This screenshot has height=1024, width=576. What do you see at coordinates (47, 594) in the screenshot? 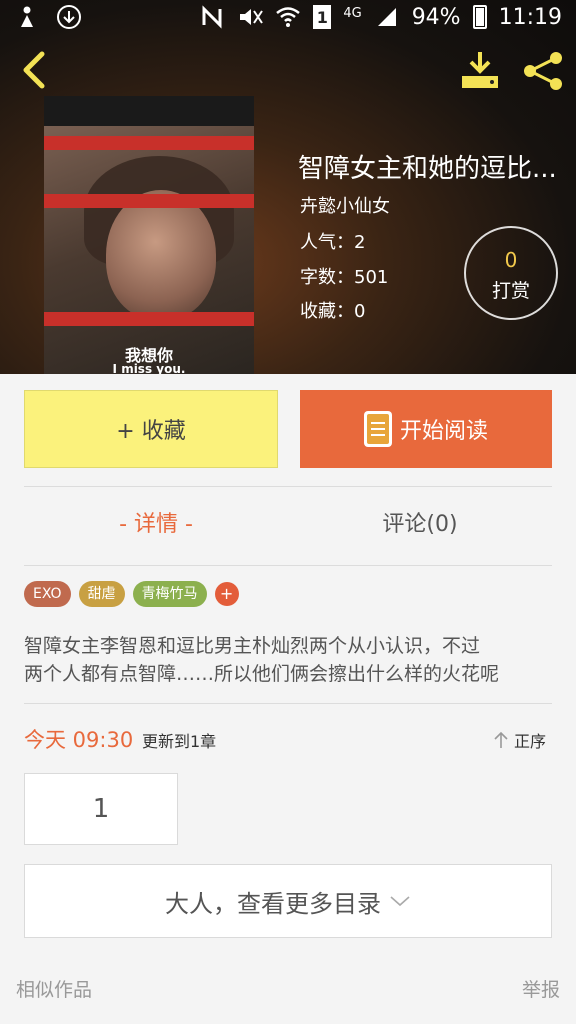
I see `tag-exo: EXO` at bounding box center [47, 594].